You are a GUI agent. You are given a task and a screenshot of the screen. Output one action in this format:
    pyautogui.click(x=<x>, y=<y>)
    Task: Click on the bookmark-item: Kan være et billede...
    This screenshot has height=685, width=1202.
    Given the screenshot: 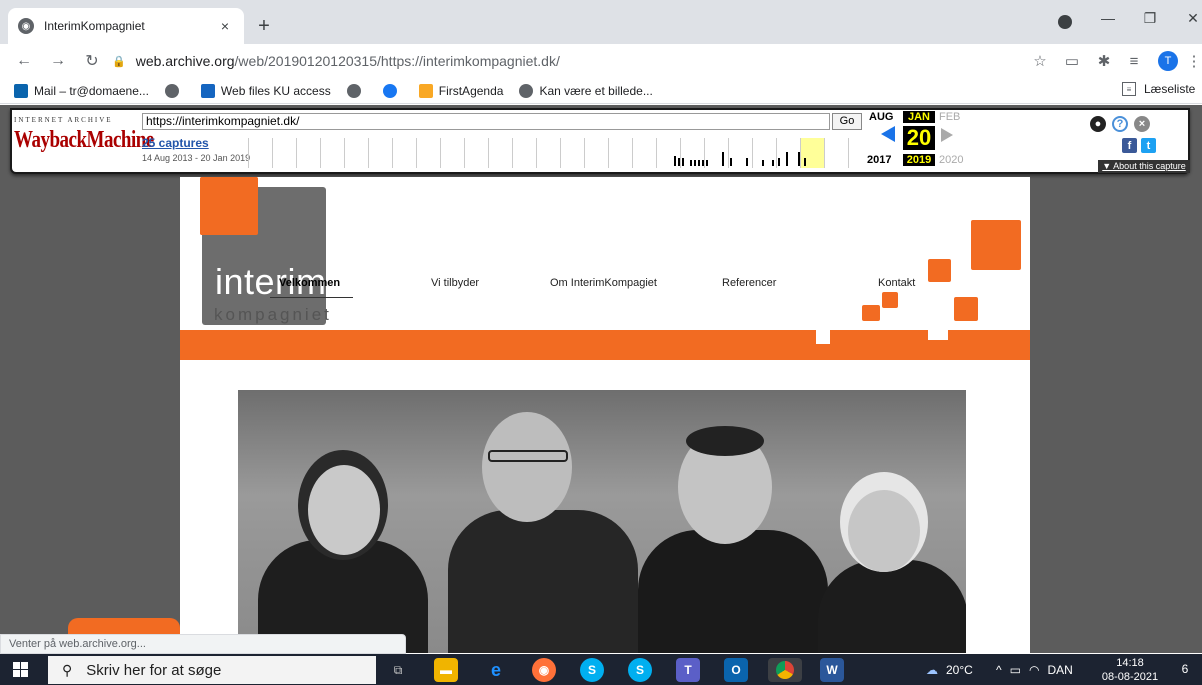 What is the action you would take?
    pyautogui.click(x=586, y=90)
    